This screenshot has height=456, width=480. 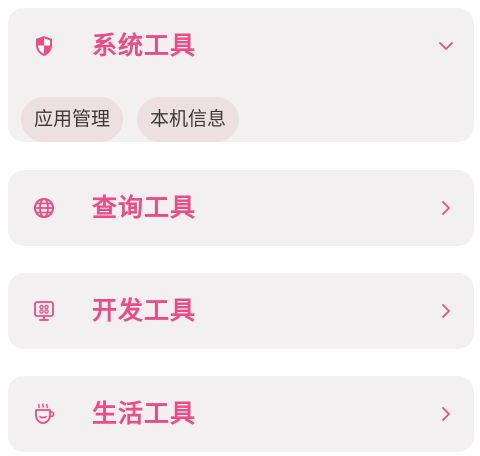 I want to click on section-title: 生活工具, so click(x=144, y=413).